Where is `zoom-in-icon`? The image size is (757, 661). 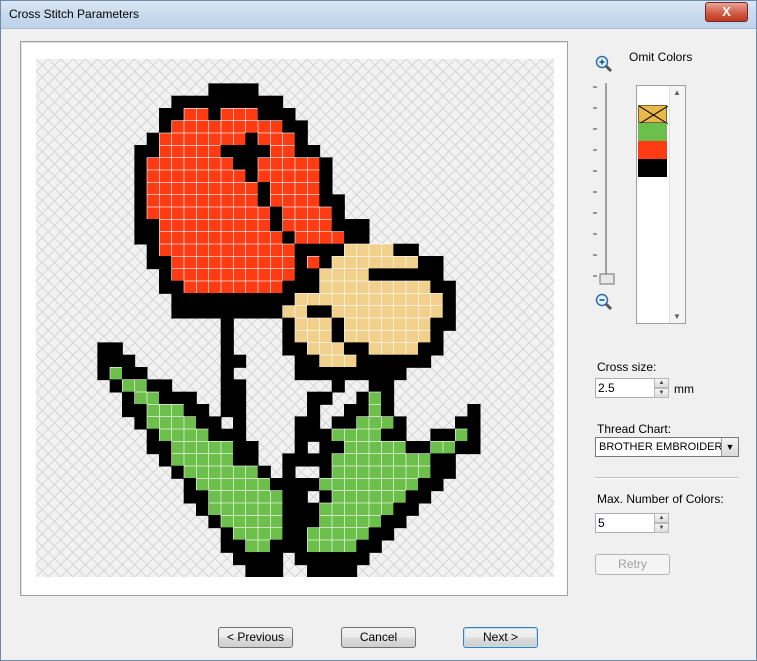 zoom-in-icon is located at coordinates (604, 64).